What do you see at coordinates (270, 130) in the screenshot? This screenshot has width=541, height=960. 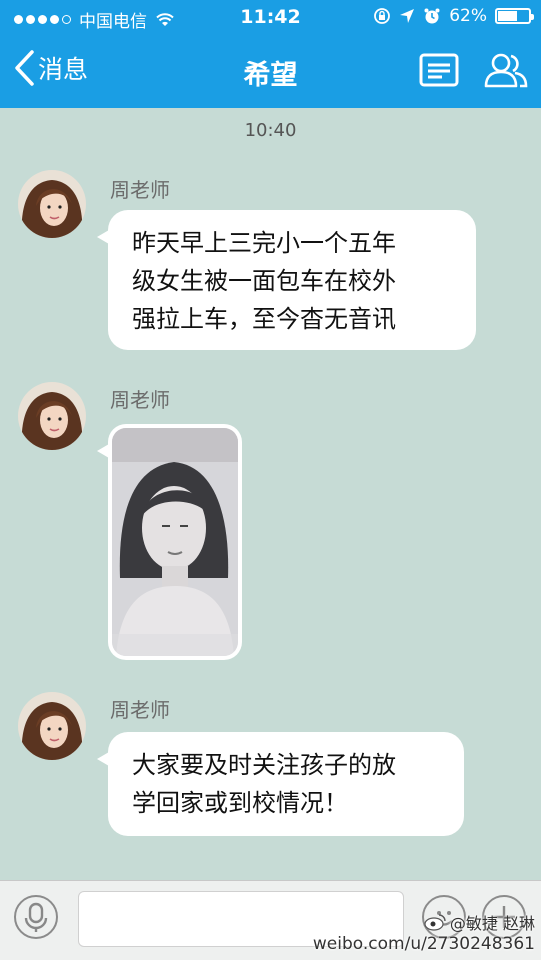 I see `message-timestamp: 10:40` at bounding box center [270, 130].